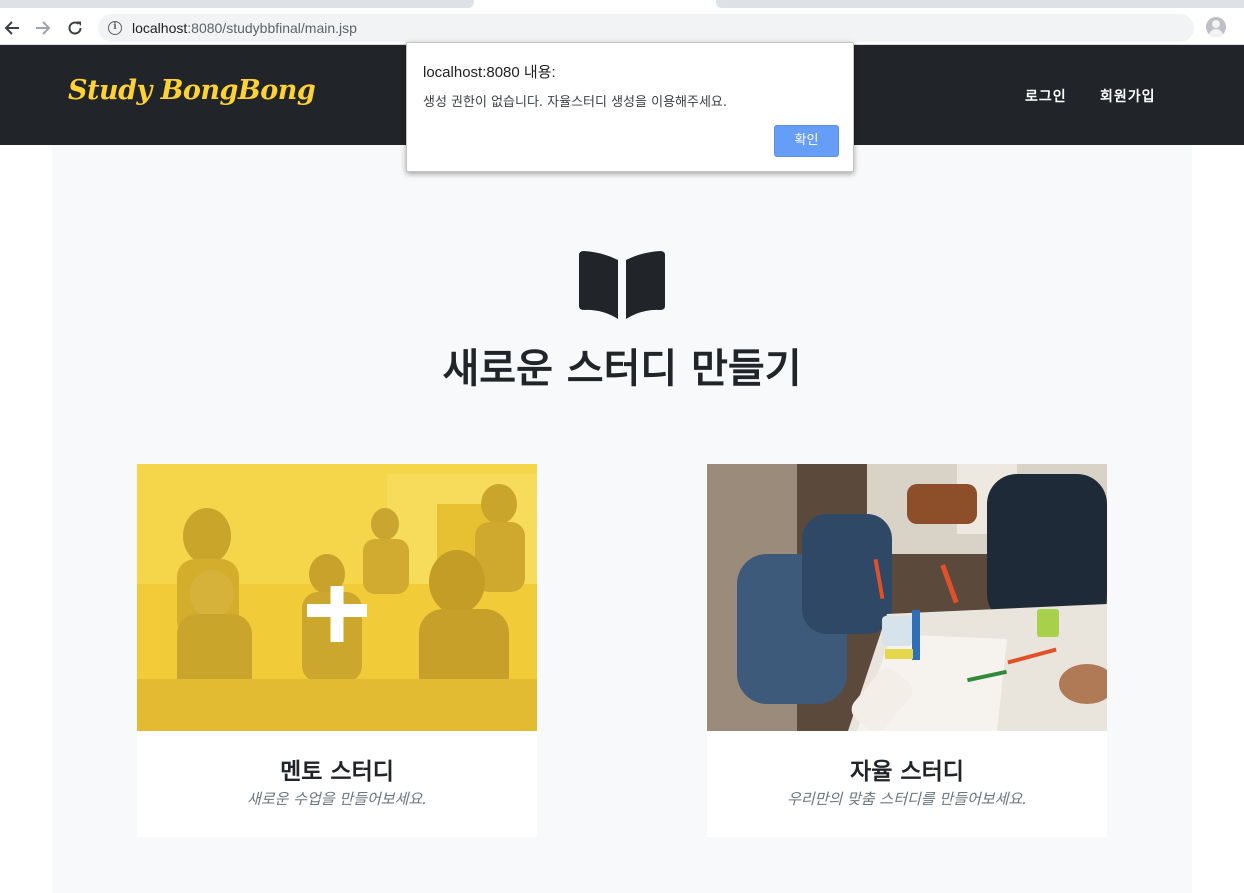  What do you see at coordinates (622, 369) in the screenshot?
I see `page-title: 새로운 스터디 만들기` at bounding box center [622, 369].